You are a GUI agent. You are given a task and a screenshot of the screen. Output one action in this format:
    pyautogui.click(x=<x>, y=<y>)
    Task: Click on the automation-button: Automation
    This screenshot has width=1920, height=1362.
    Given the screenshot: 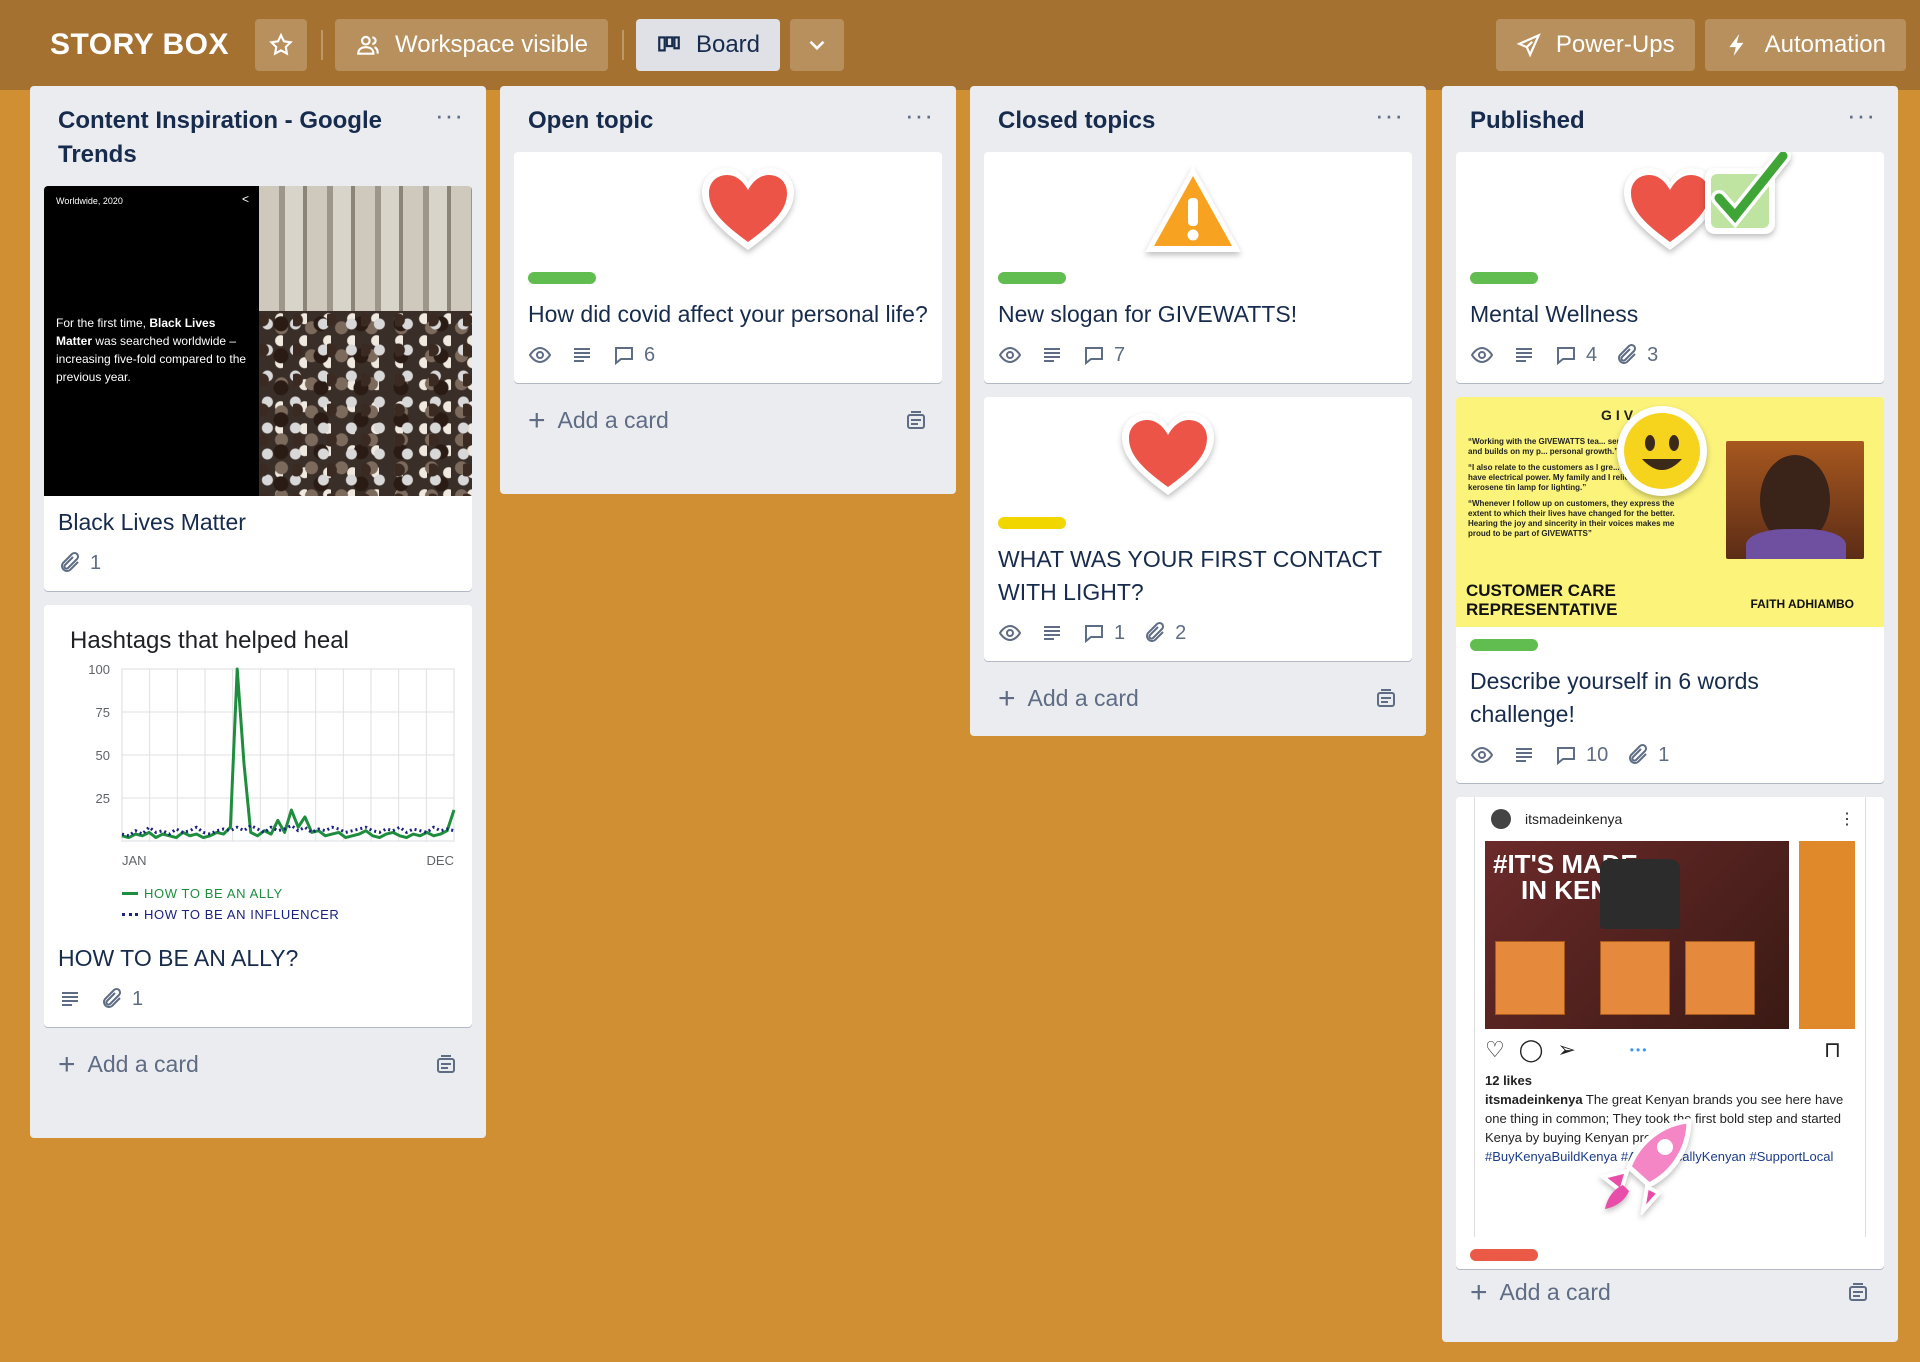 What is the action you would take?
    pyautogui.click(x=1805, y=45)
    